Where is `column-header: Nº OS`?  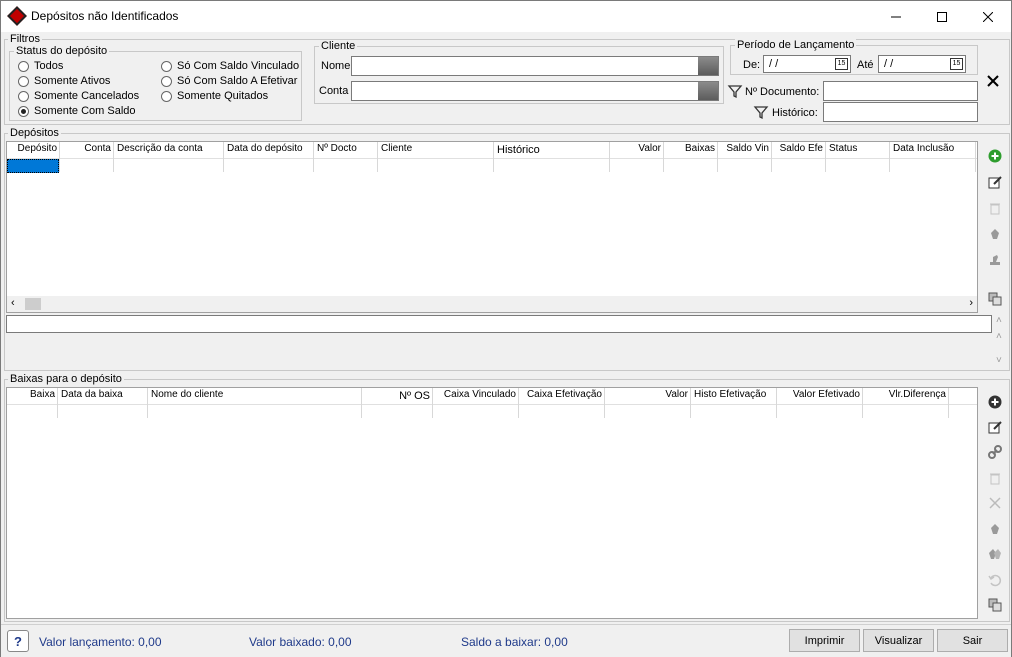
column-header: Nº OS is located at coordinates (397, 396).